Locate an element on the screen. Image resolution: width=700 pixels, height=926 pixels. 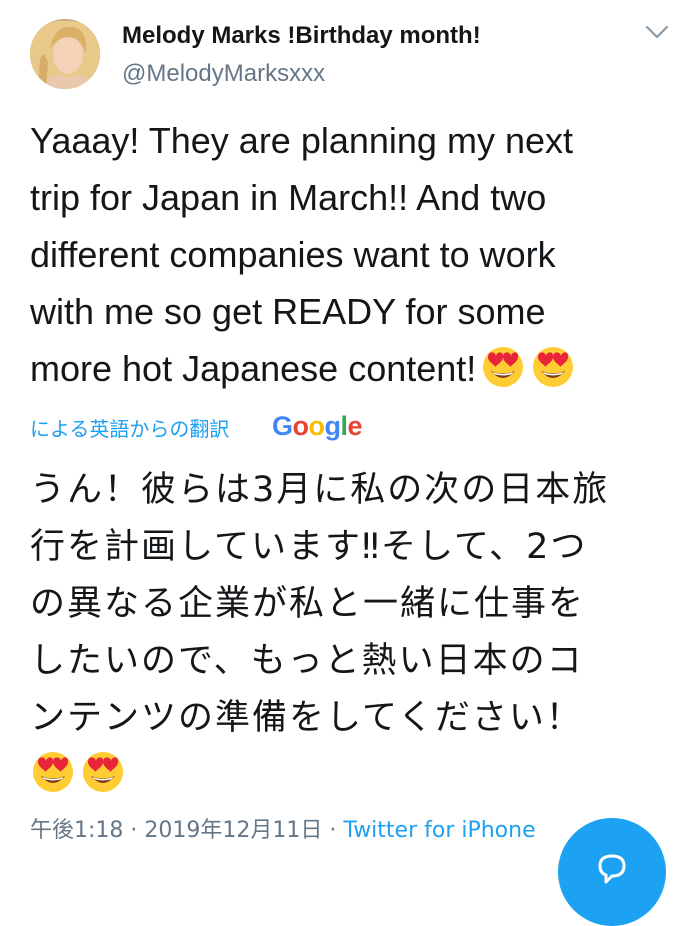
translated-line: 行を計画しています‼そして、2つ is located at coordinates (309, 547).